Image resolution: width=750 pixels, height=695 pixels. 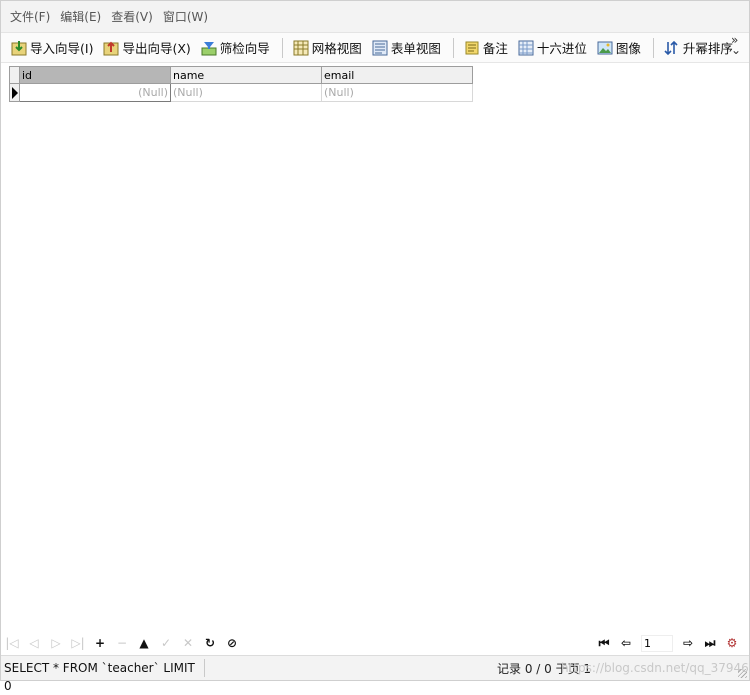 I want to click on last-page-icon: ⏭, so click(x=710, y=643).